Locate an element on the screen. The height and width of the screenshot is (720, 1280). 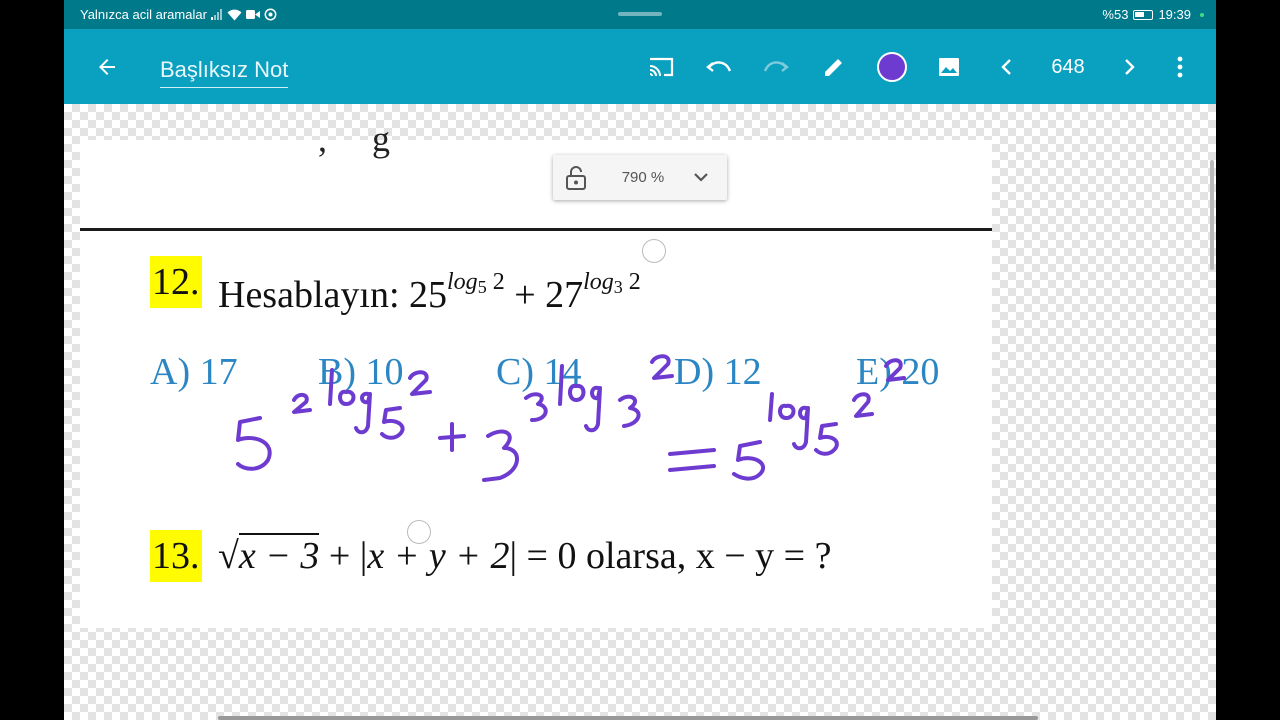
left-letterbox is located at coordinates (32, 360).